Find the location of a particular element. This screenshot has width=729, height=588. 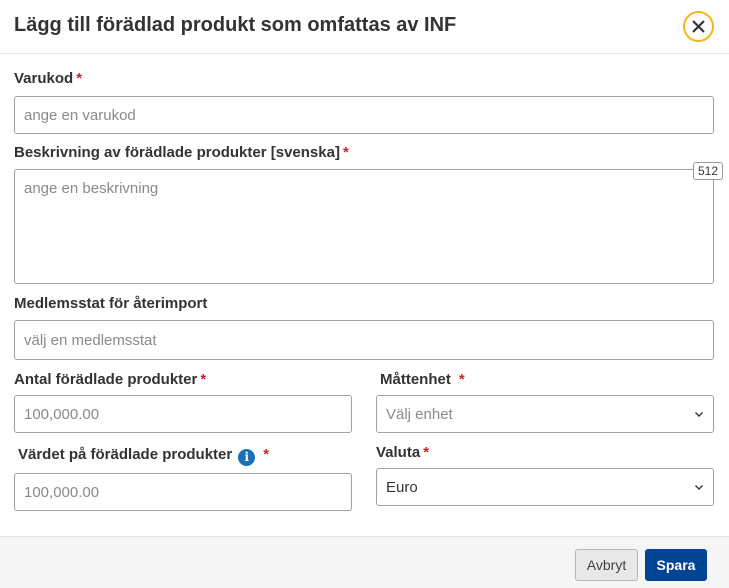

vardet-input is located at coordinates (183, 492).